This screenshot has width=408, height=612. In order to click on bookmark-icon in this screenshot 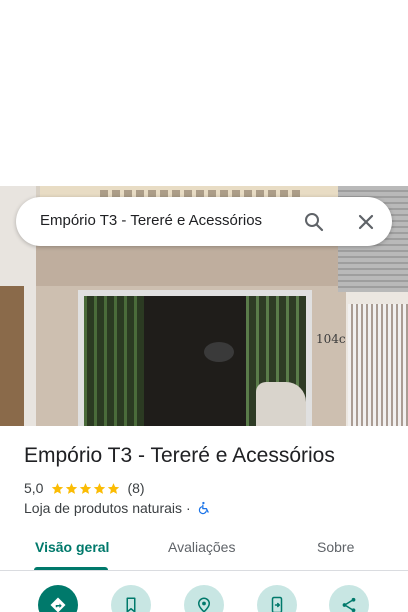, I will do `click(131, 604)`.